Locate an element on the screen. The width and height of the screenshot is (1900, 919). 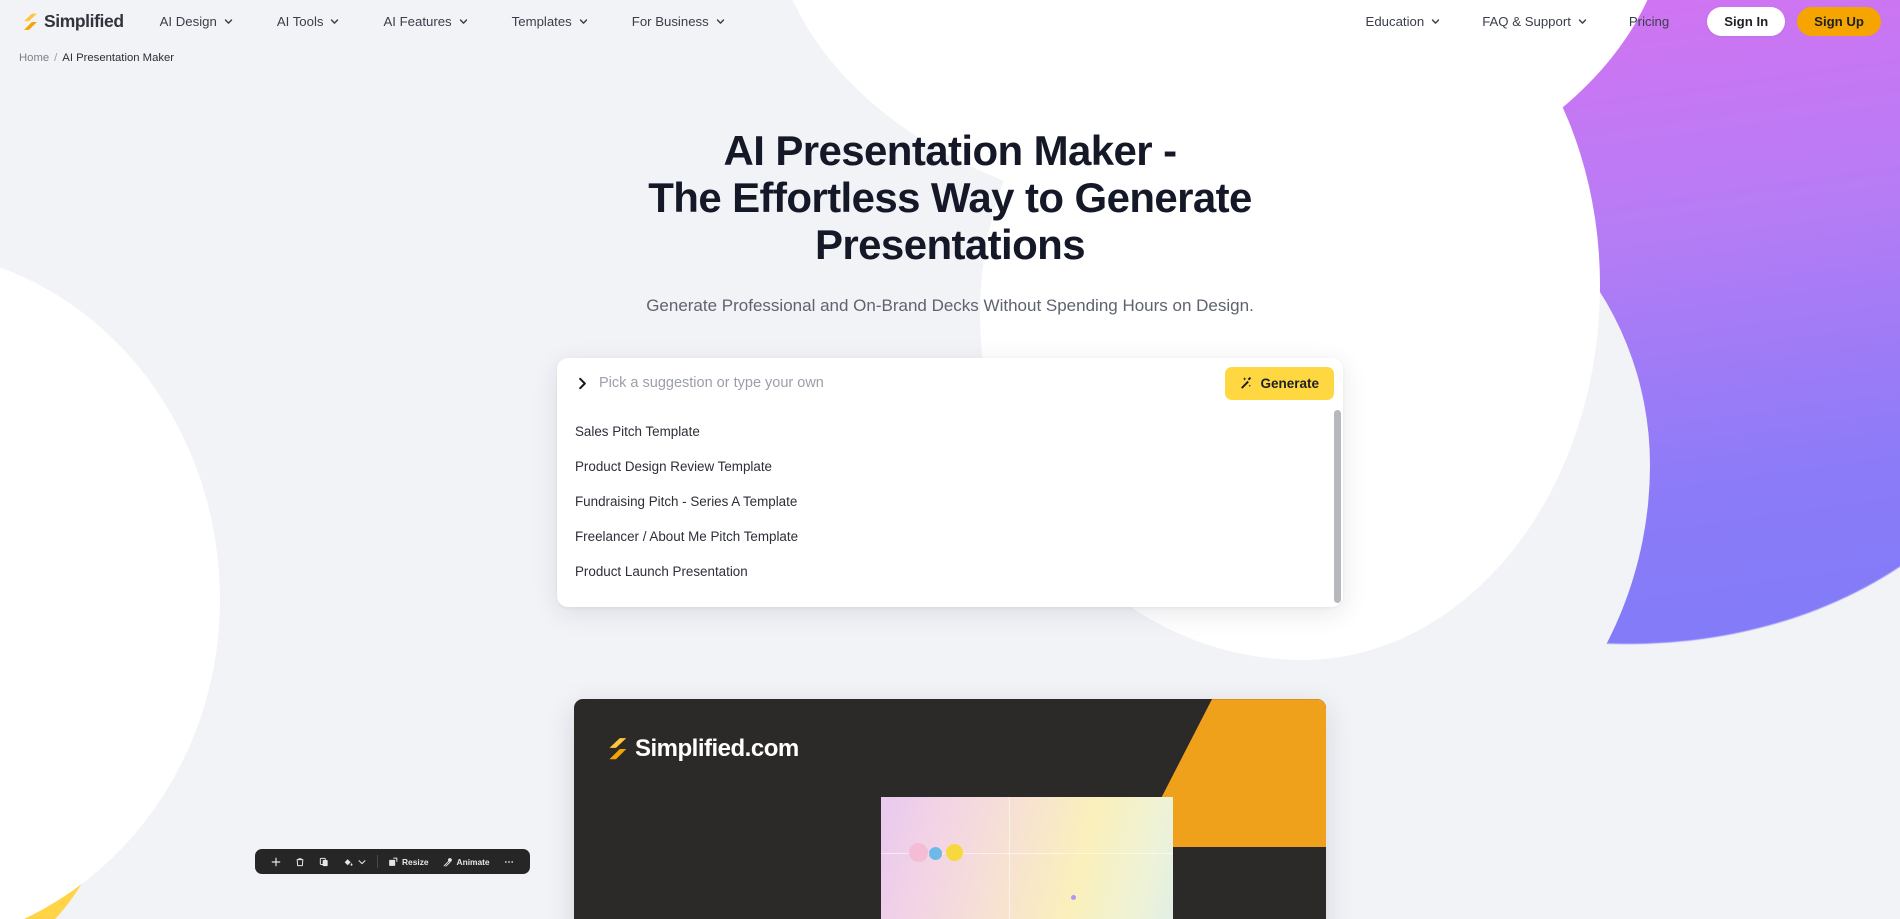
preview-video-card: Simplified.com is located at coordinates (950, 809).